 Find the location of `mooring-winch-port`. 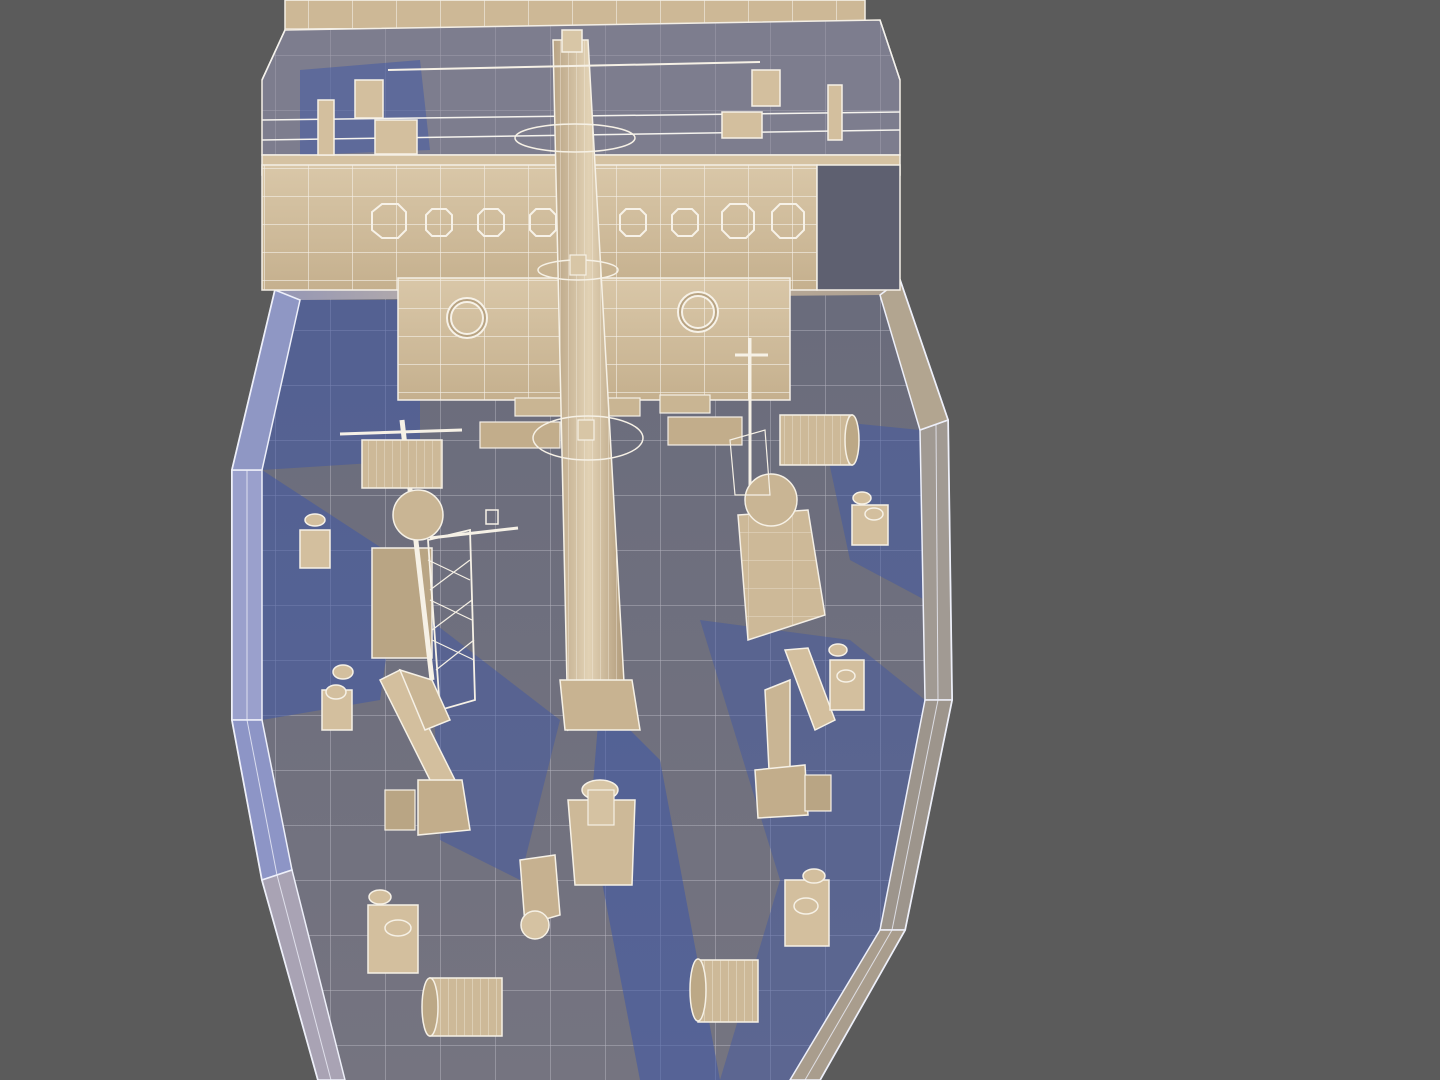

mooring-winch-port is located at coordinates (462, 1007).